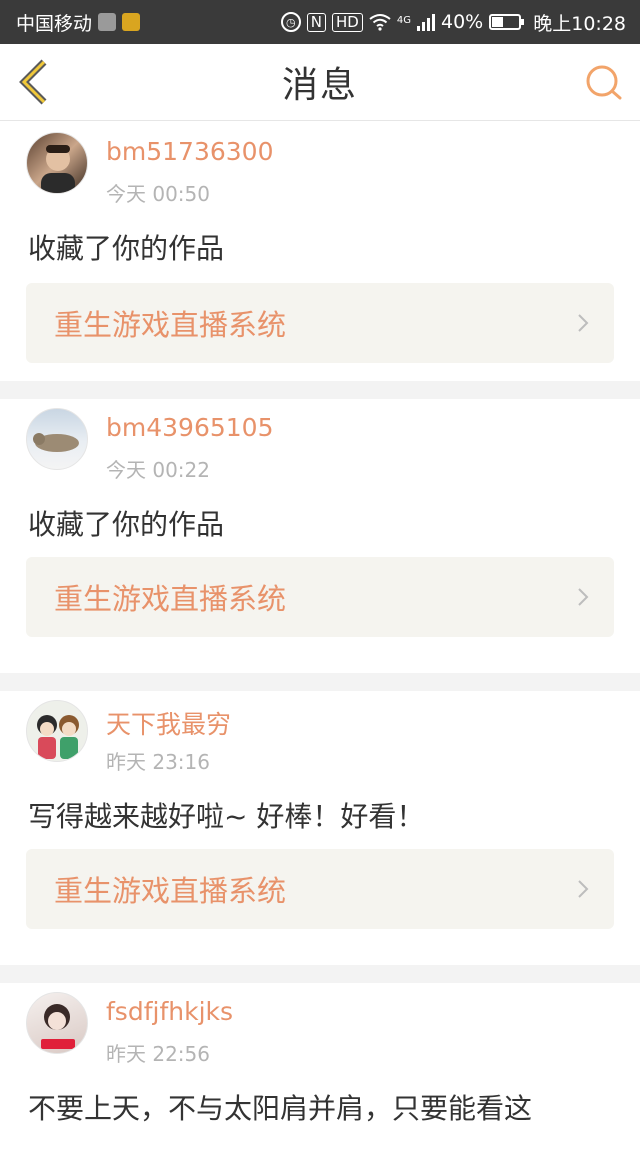 The image size is (640, 1163). What do you see at coordinates (380, 22) in the screenshot?
I see `wifi-icon` at bounding box center [380, 22].